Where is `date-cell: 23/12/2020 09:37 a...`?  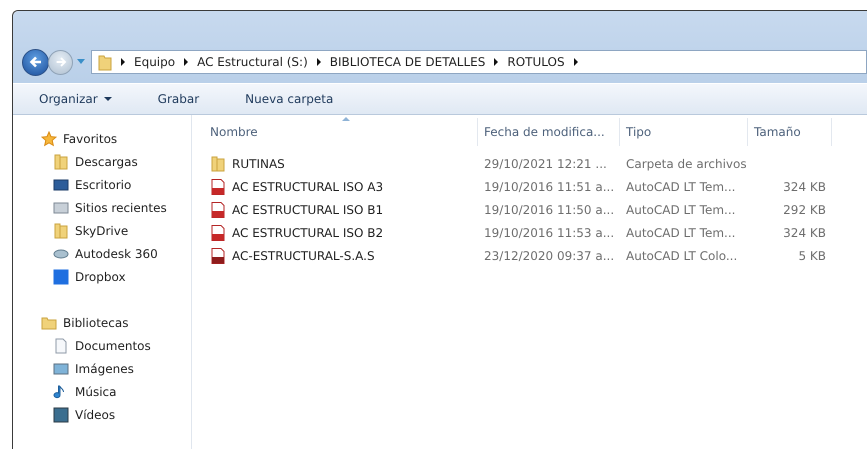
date-cell: 23/12/2020 09:37 a... is located at coordinates (549, 255).